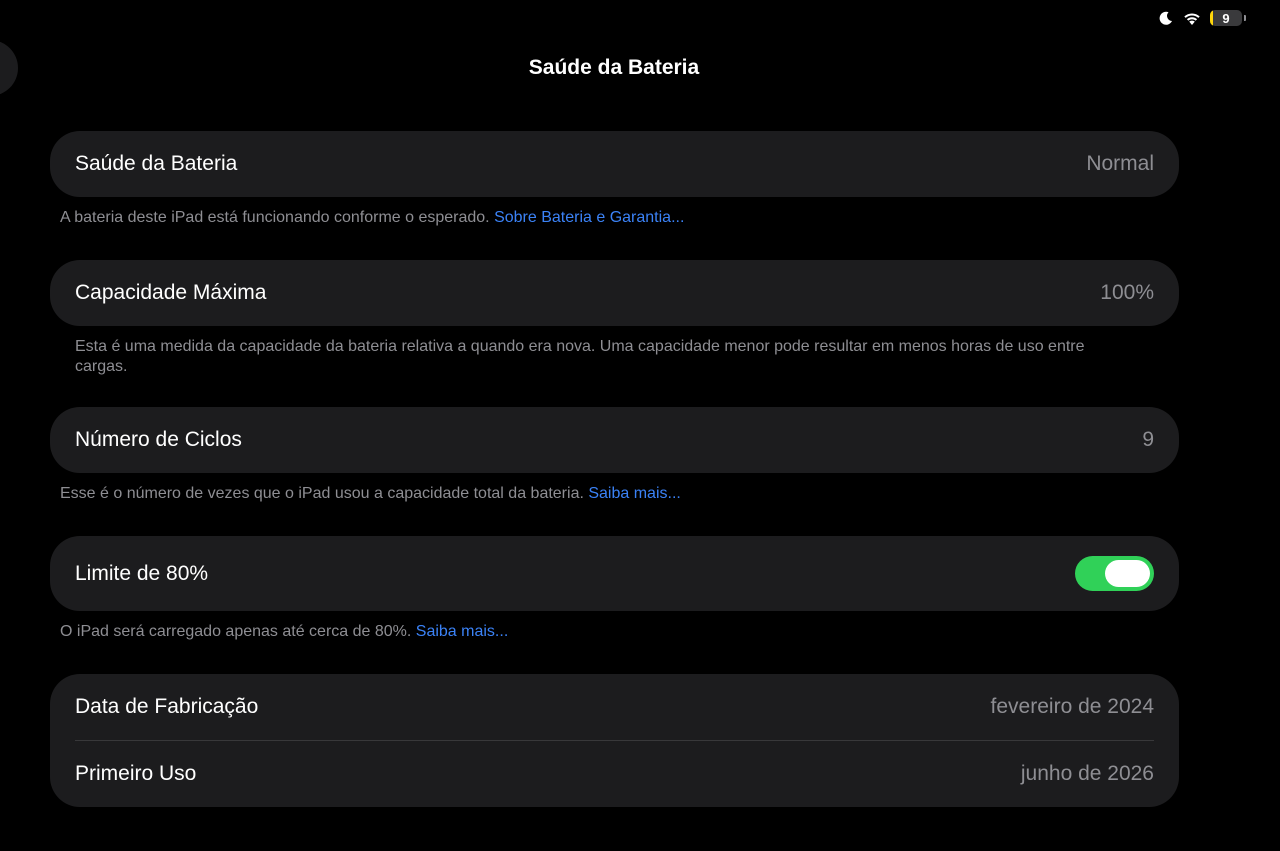 This screenshot has height=851, width=1280. I want to click on first-use-row: Primeiro Uso junho de 2026, so click(614, 774).